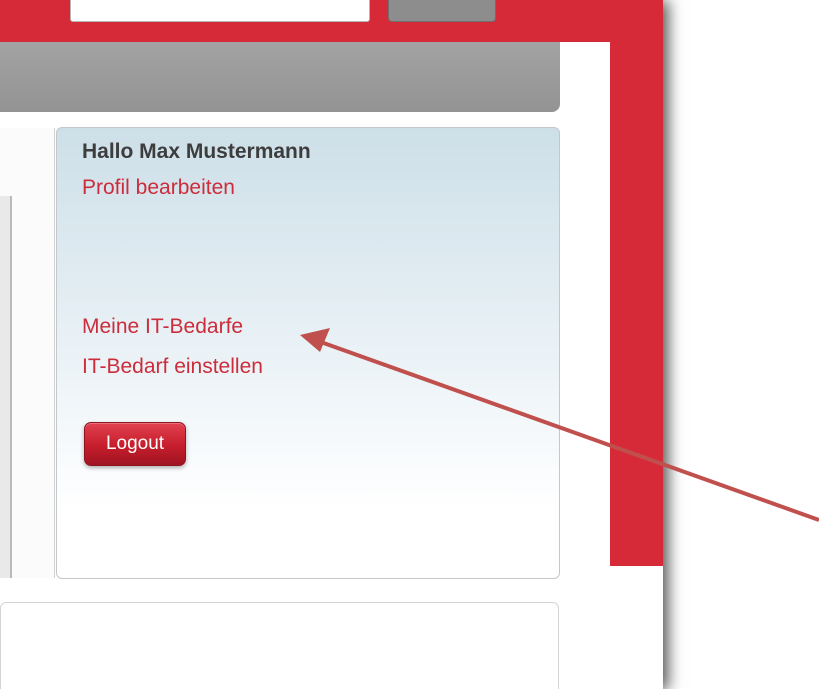 The image size is (819, 689). Describe the element at coordinates (158, 188) in the screenshot. I see `edit-profile-link: Profil bearbeiten` at that location.